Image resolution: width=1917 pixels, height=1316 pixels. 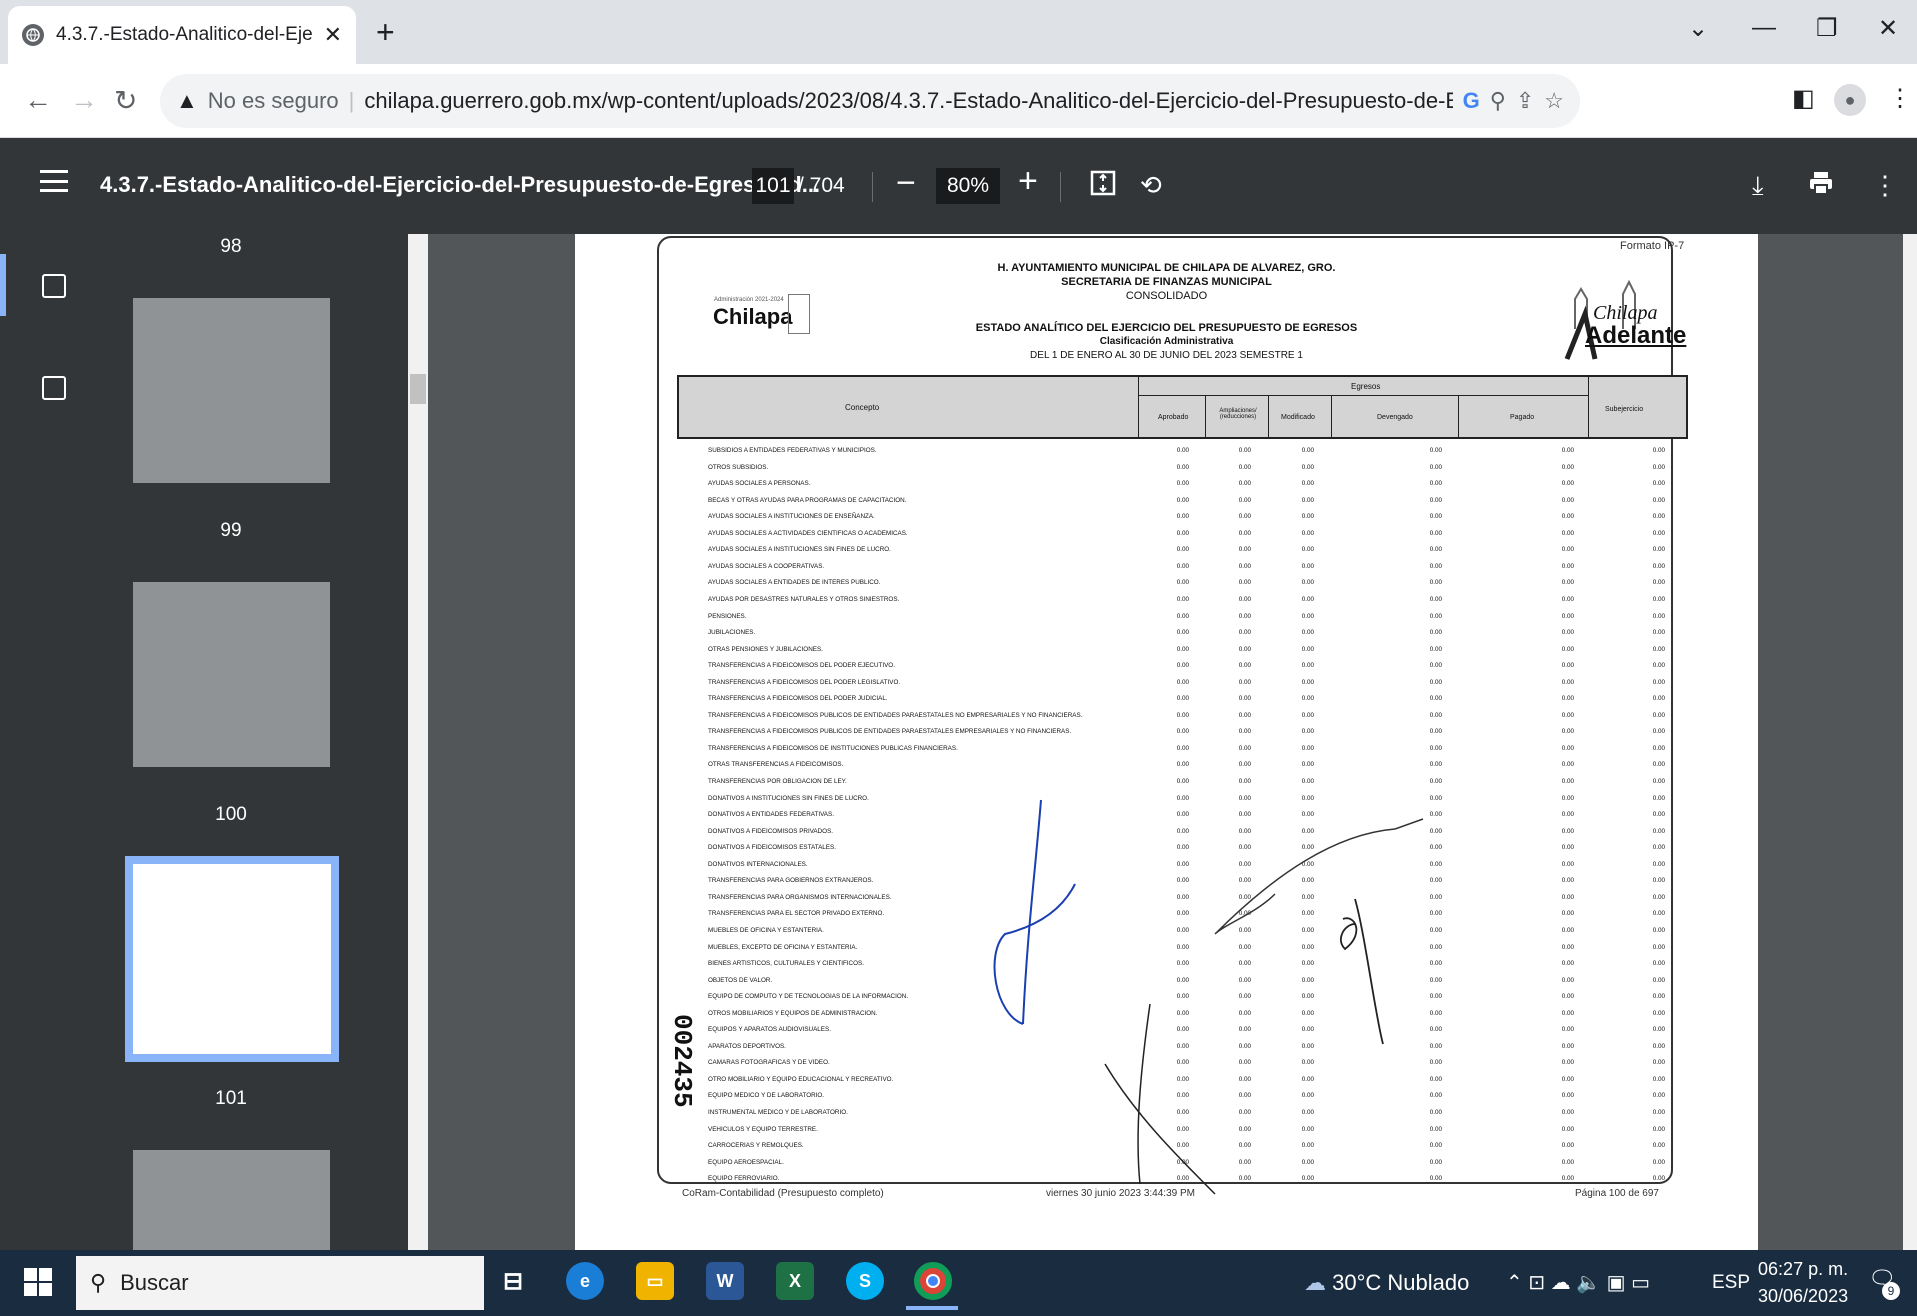 What do you see at coordinates (280, 1283) in the screenshot?
I see `taskbar-search: ⚲ Buscar` at bounding box center [280, 1283].